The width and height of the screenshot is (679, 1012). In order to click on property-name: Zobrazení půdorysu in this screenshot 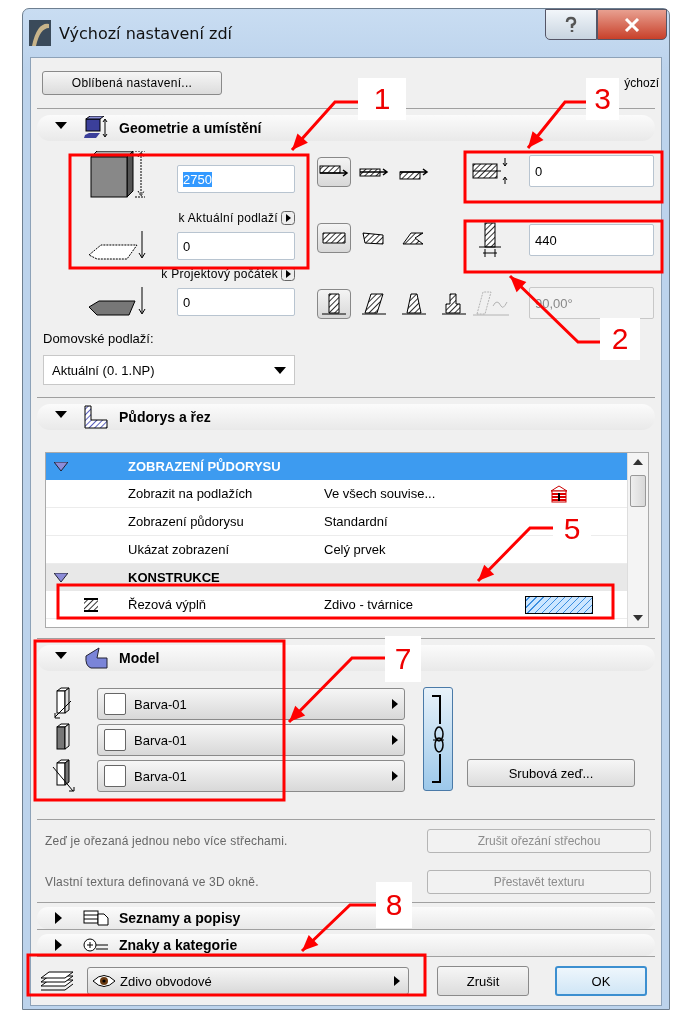, I will do `click(186, 521)`.